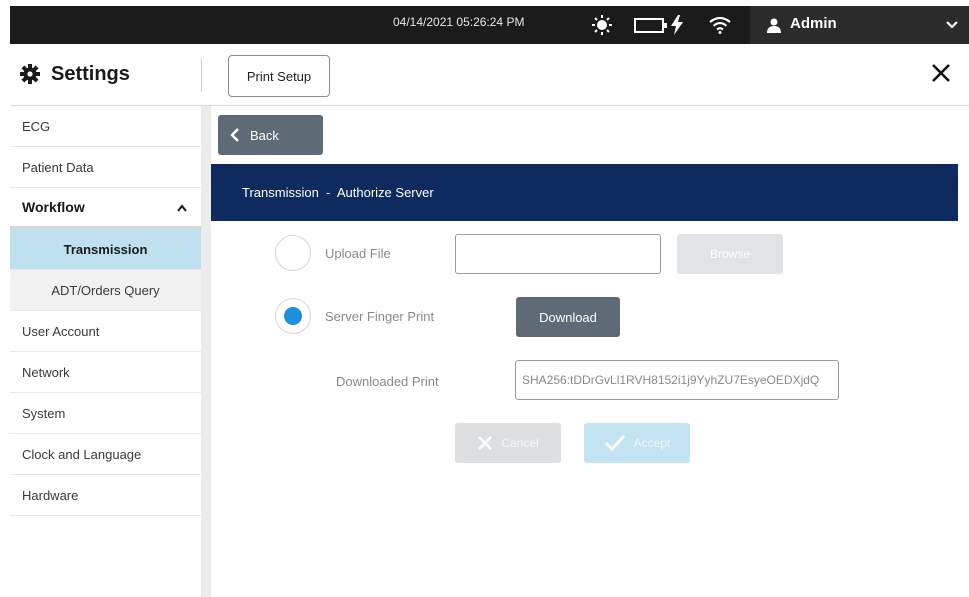  What do you see at coordinates (293, 253) in the screenshot?
I see `upload-file-radio` at bounding box center [293, 253].